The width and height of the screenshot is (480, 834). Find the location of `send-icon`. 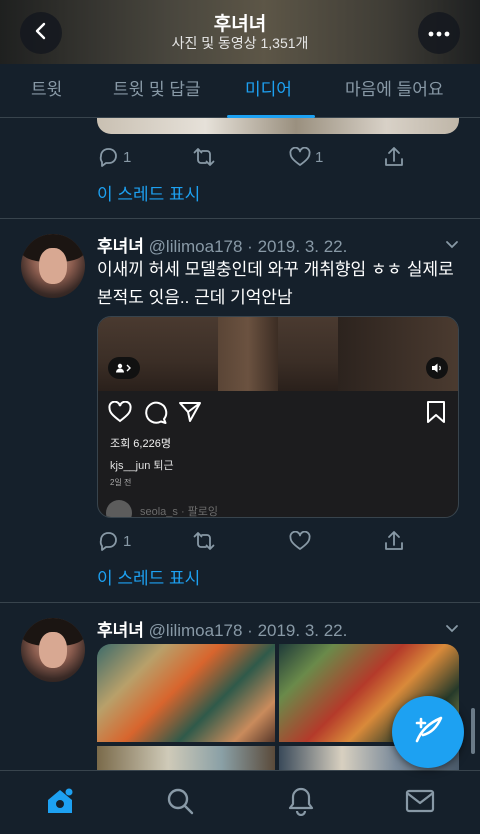

send-icon is located at coordinates (190, 414).